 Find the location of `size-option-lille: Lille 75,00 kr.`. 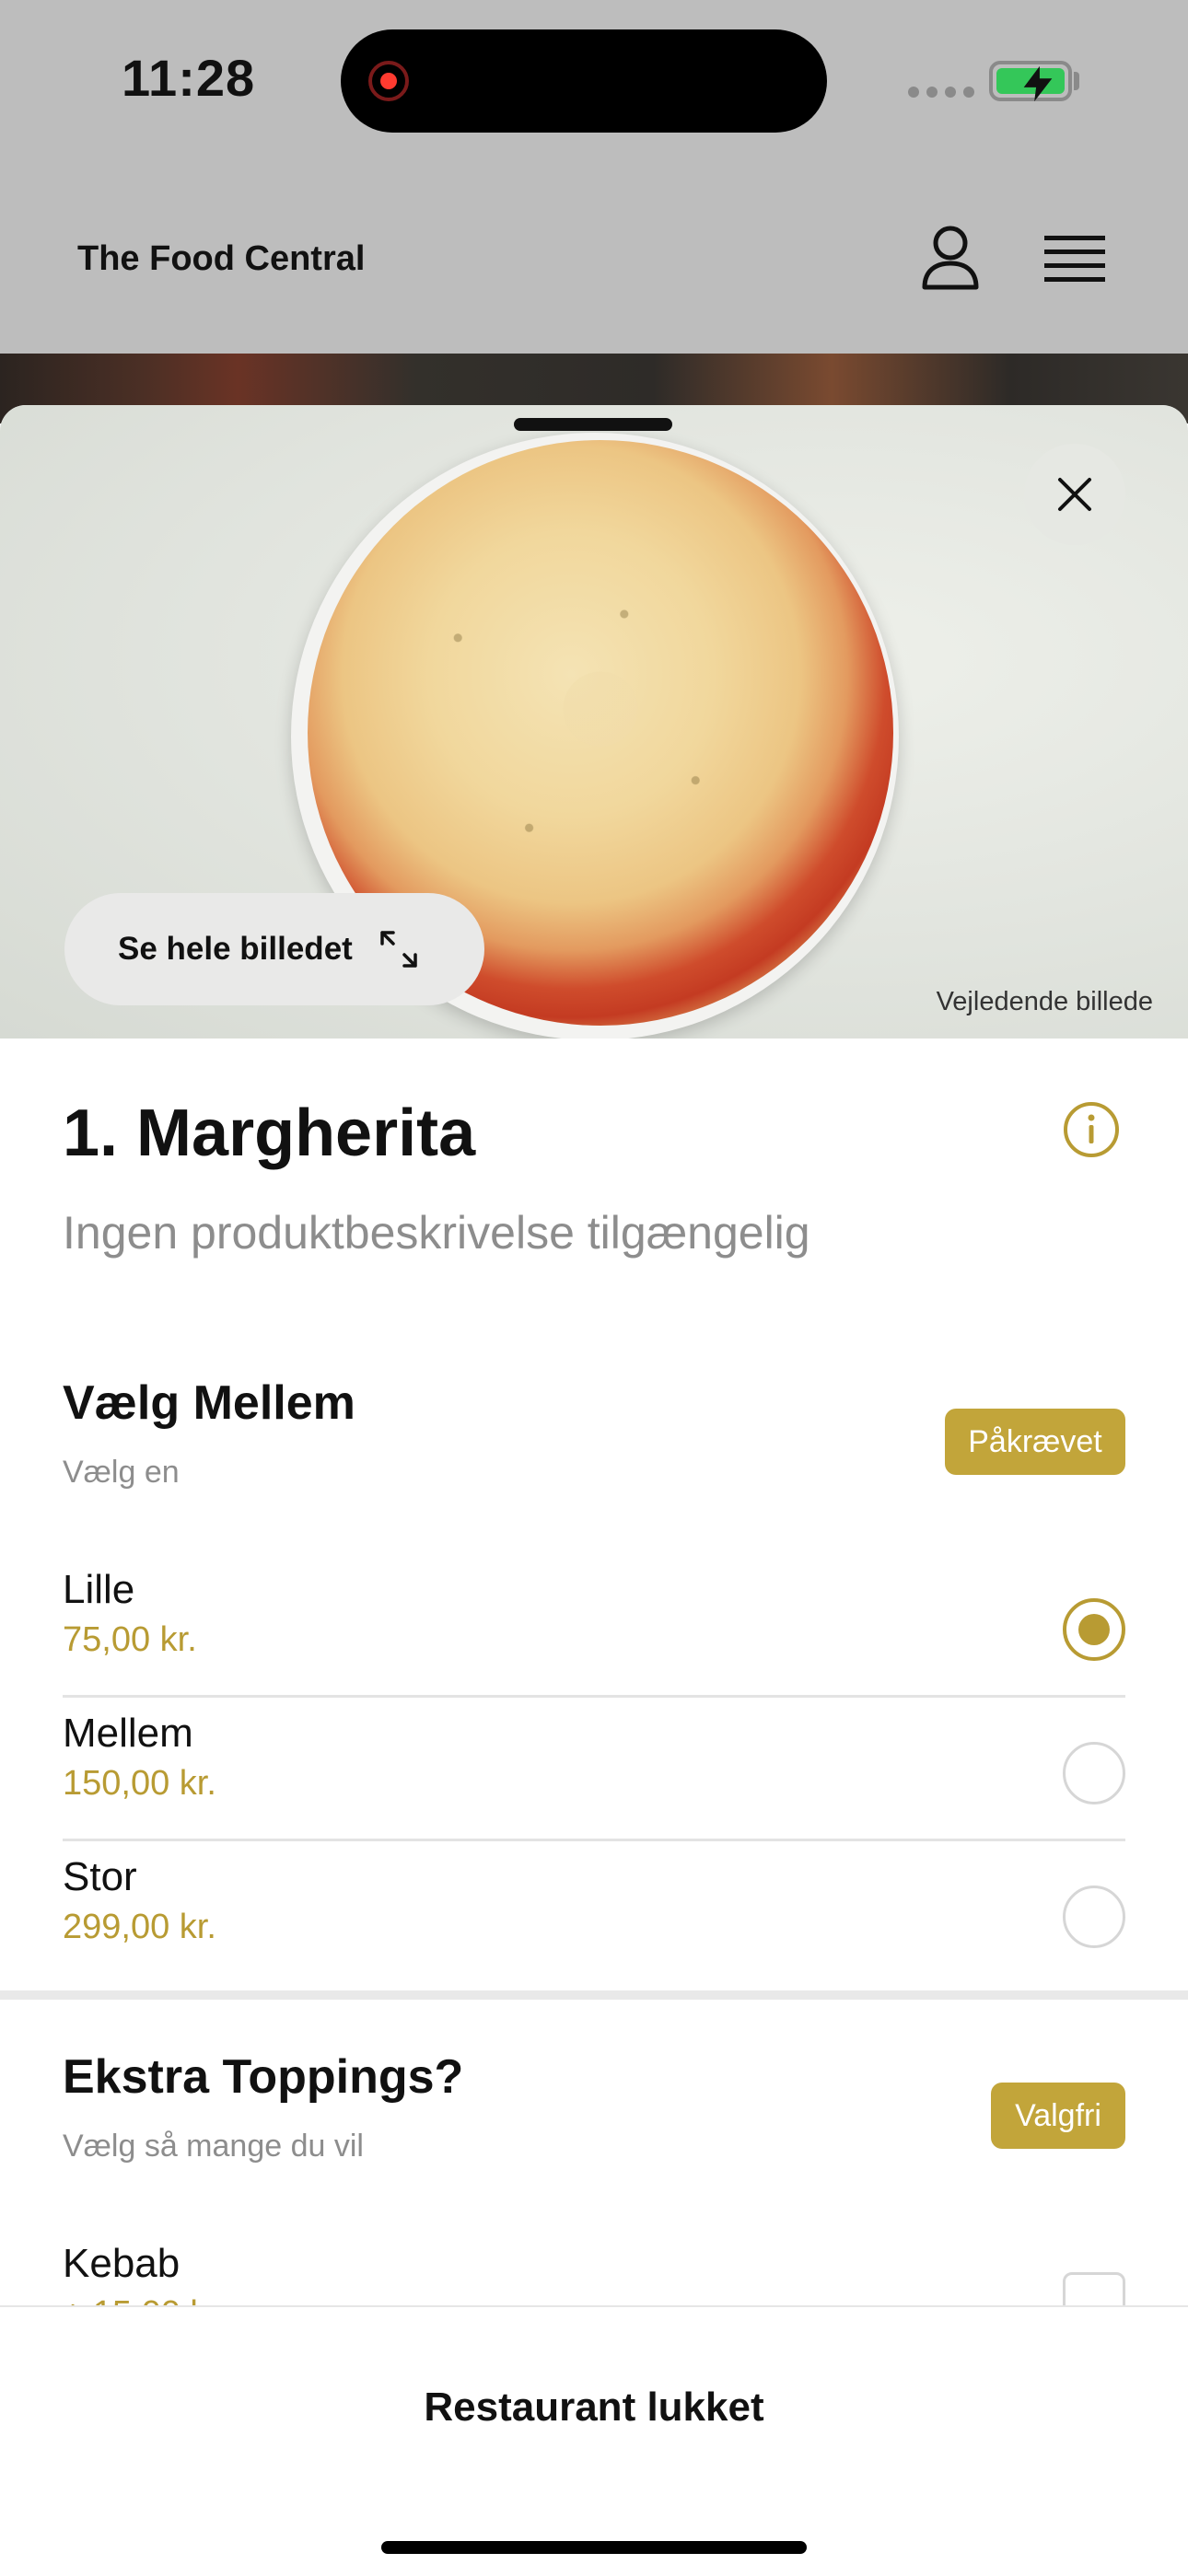

size-option-lille: Lille 75,00 kr. is located at coordinates (594, 1626).